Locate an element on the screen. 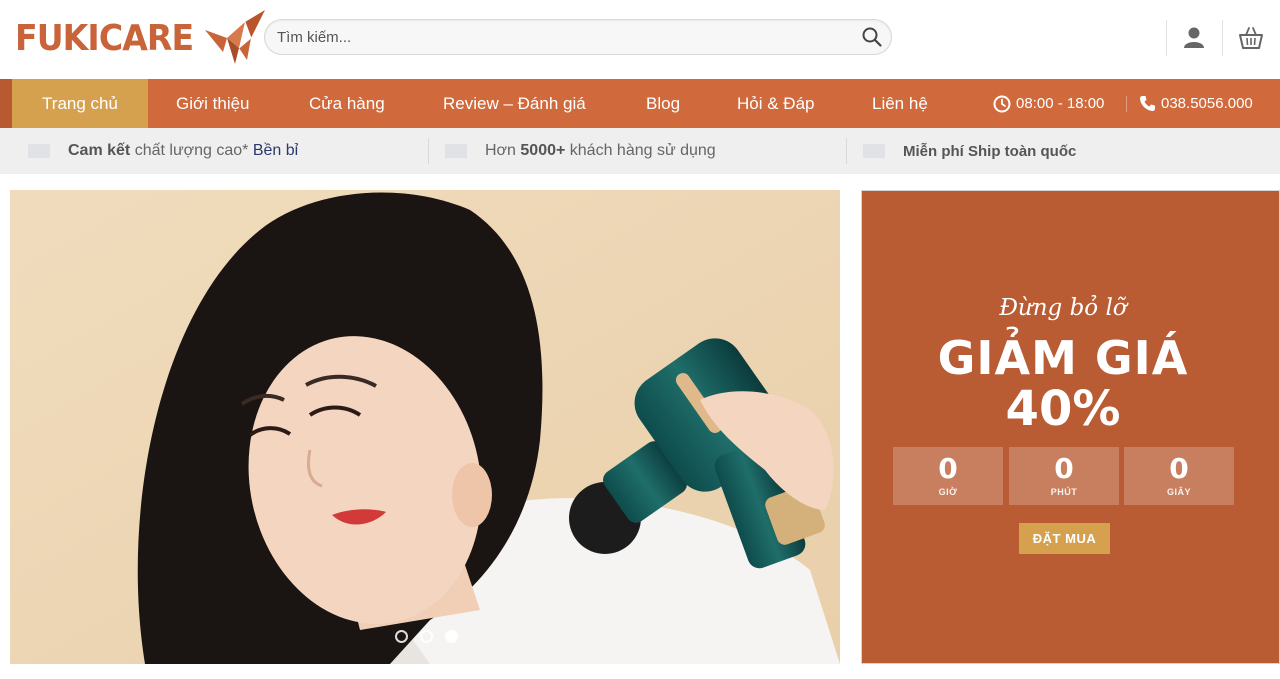  buy-now-button: ĐẶT MUA is located at coordinates (1064, 538).